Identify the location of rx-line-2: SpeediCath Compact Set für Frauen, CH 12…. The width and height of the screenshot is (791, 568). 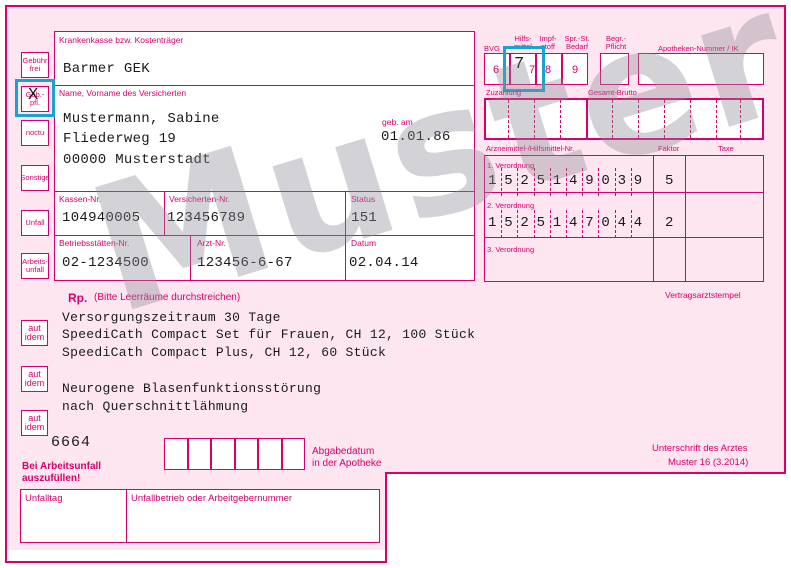
(268, 334).